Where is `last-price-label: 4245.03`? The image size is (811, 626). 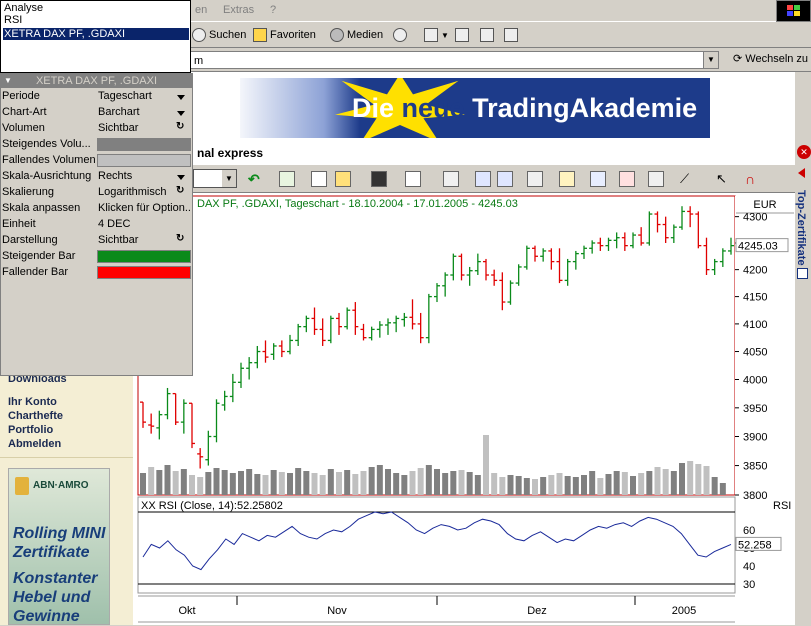
last-price-label: 4245.03 is located at coordinates (758, 247).